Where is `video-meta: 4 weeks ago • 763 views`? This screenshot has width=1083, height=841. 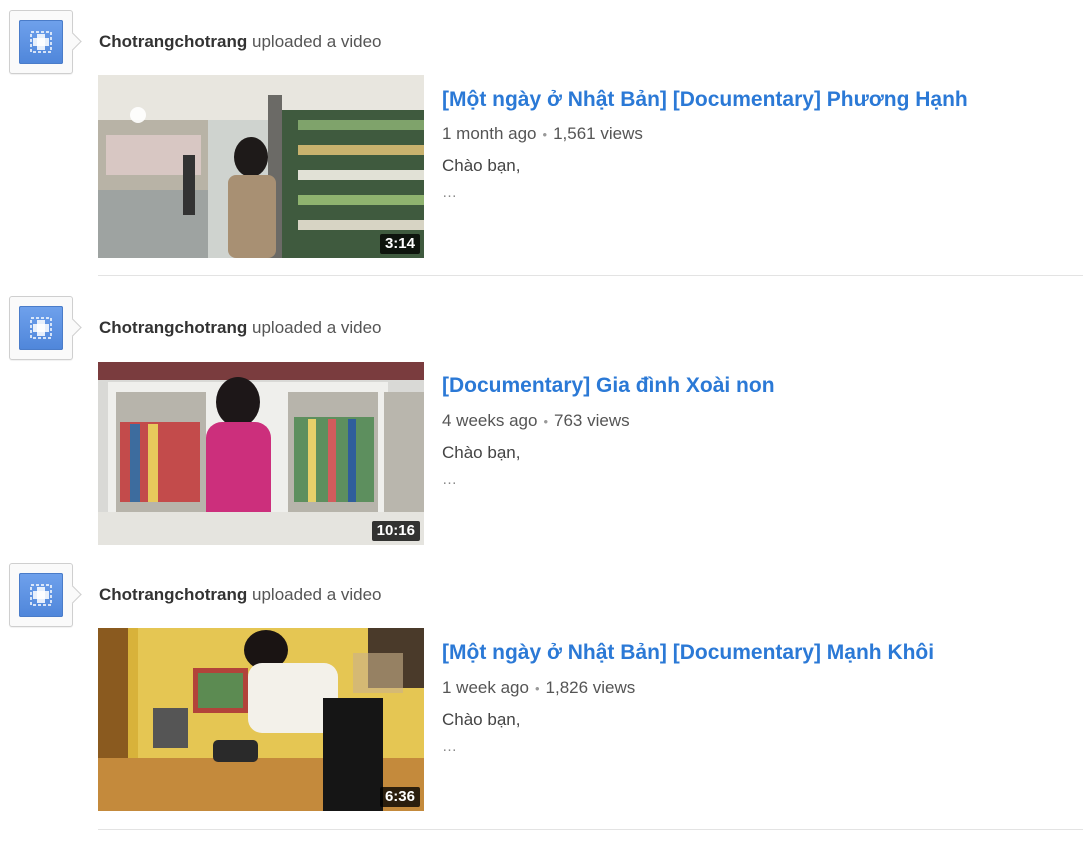 video-meta: 4 weeks ago • 763 views is located at coordinates (536, 421).